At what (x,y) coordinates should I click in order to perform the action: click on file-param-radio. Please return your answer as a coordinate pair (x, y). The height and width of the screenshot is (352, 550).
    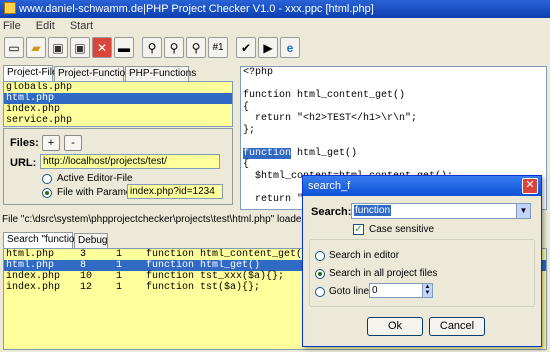
    Looking at the image, I should click on (47, 193).